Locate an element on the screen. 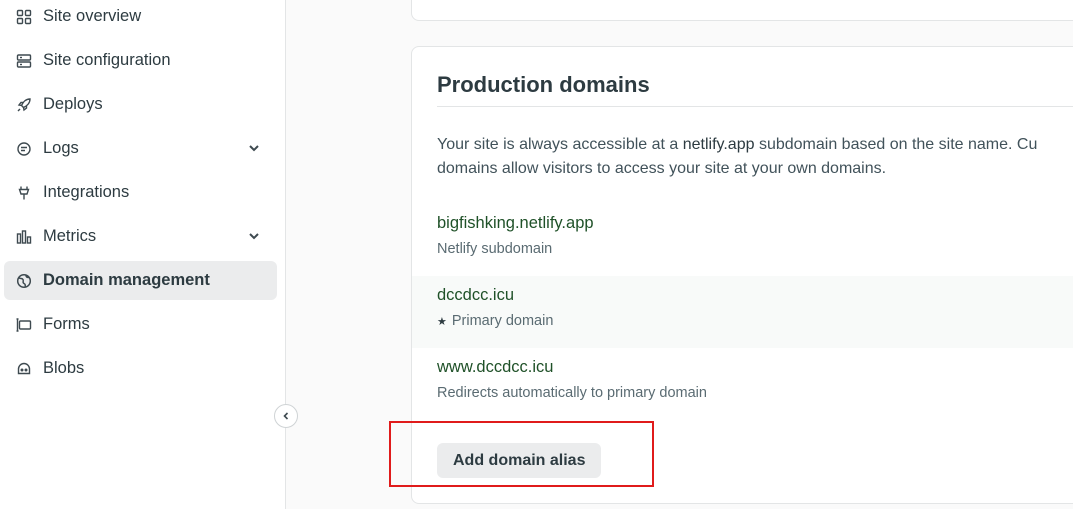 The height and width of the screenshot is (509, 1073). domain-sub-label: Netlify subdomain is located at coordinates (495, 249).